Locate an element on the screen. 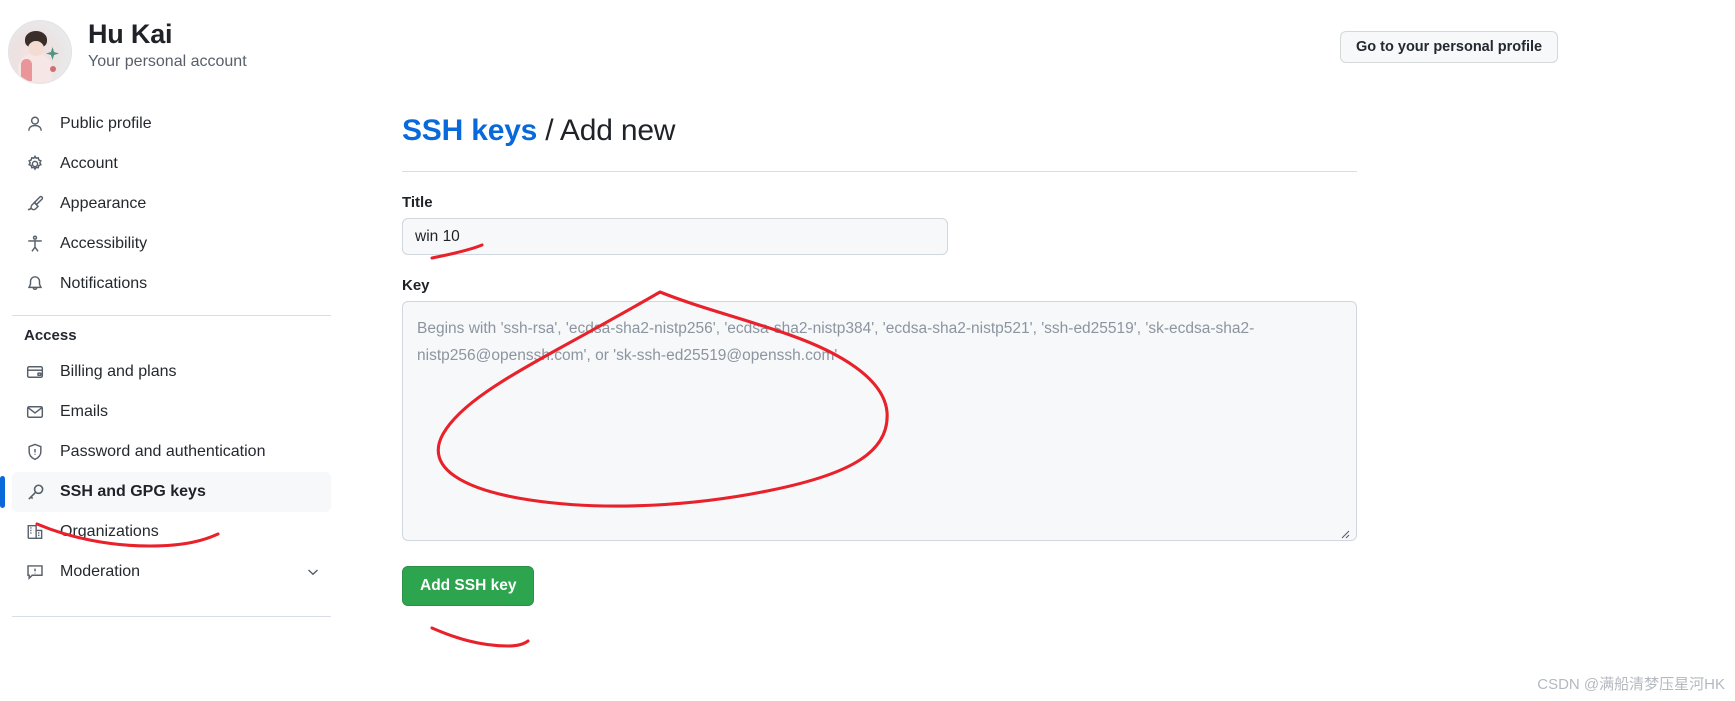  page-title: SSH keys / Add new is located at coordinates (902, 127).